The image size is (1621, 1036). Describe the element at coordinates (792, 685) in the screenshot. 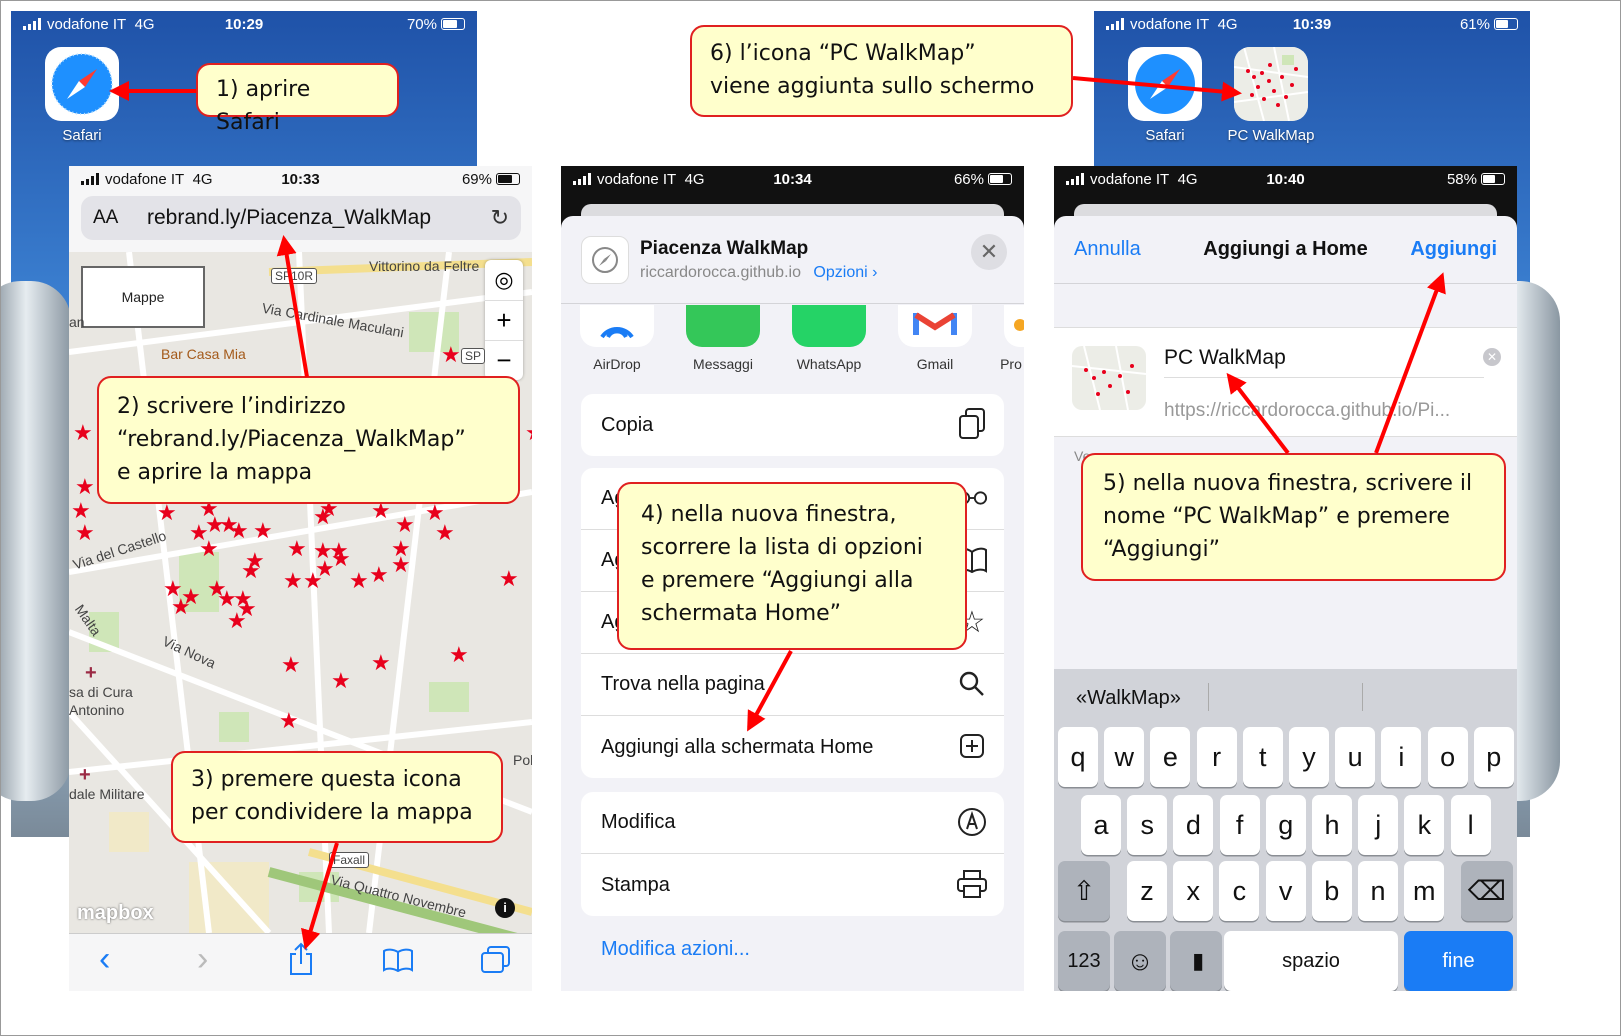

I see `action-find-in-page: Trova nella pagina` at that location.